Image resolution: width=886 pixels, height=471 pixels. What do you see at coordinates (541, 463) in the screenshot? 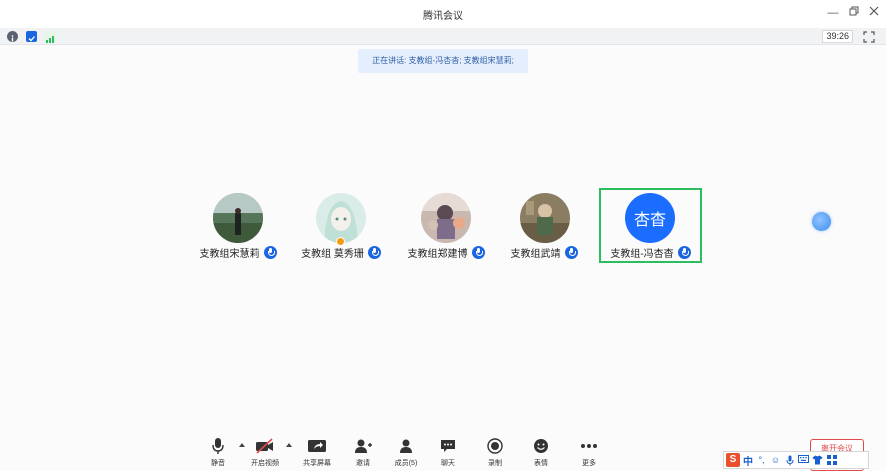
I see `emoji-label: 表情` at bounding box center [541, 463].